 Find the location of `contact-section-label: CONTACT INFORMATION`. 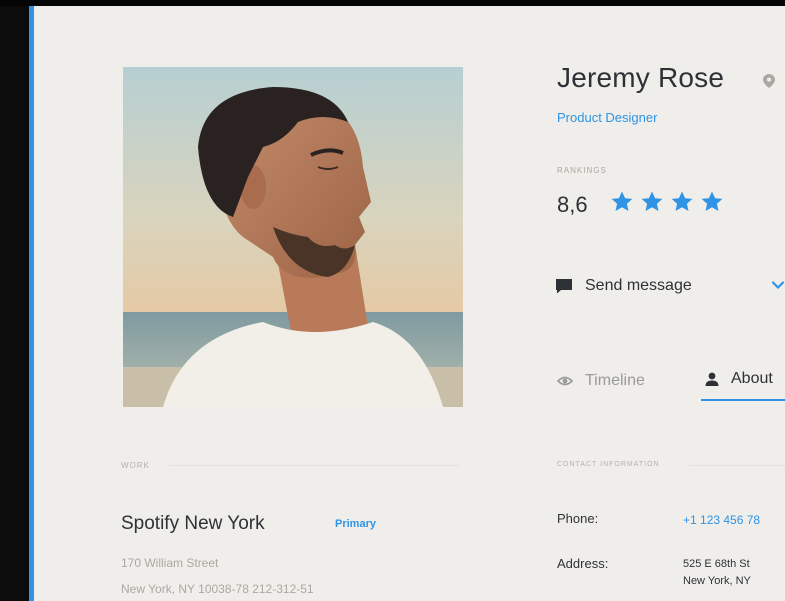

contact-section-label: CONTACT INFORMATION is located at coordinates (608, 464).